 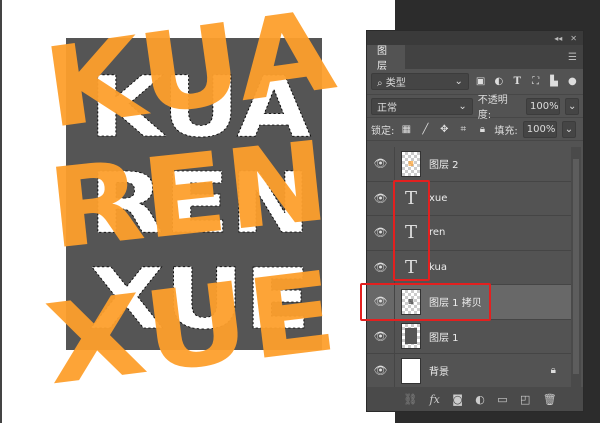 What do you see at coordinates (425, 129) in the screenshot?
I see `lock-paint-icon: ╱` at bounding box center [425, 129].